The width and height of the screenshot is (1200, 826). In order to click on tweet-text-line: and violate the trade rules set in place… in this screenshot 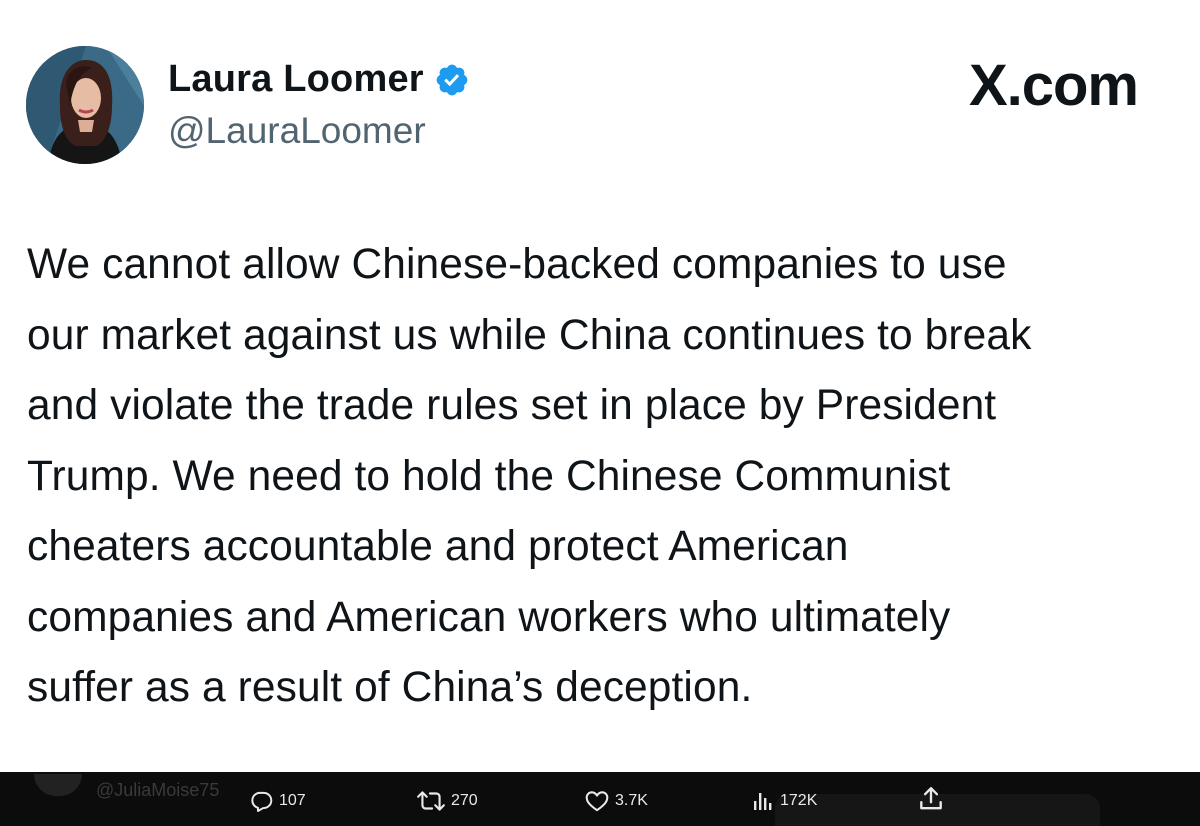, I will do `click(512, 405)`.